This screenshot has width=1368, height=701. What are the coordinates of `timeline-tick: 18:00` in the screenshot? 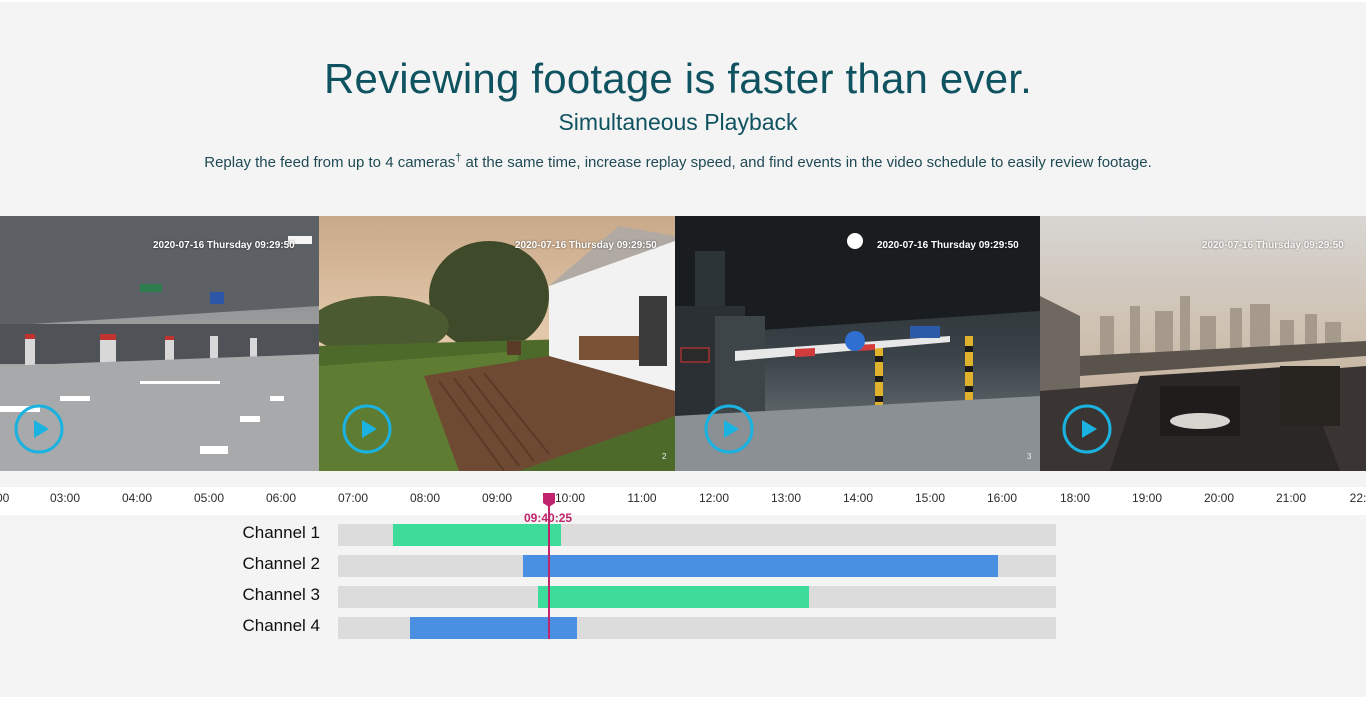 It's located at (1075, 498).